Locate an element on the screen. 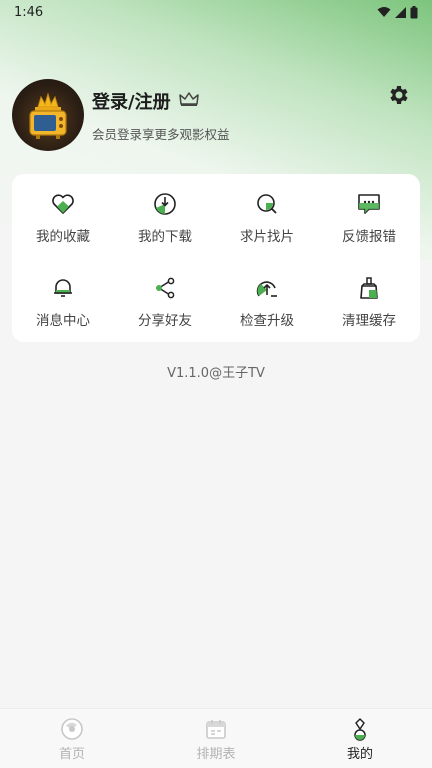 The width and height of the screenshot is (432, 768). battery-icon is located at coordinates (414, 12).